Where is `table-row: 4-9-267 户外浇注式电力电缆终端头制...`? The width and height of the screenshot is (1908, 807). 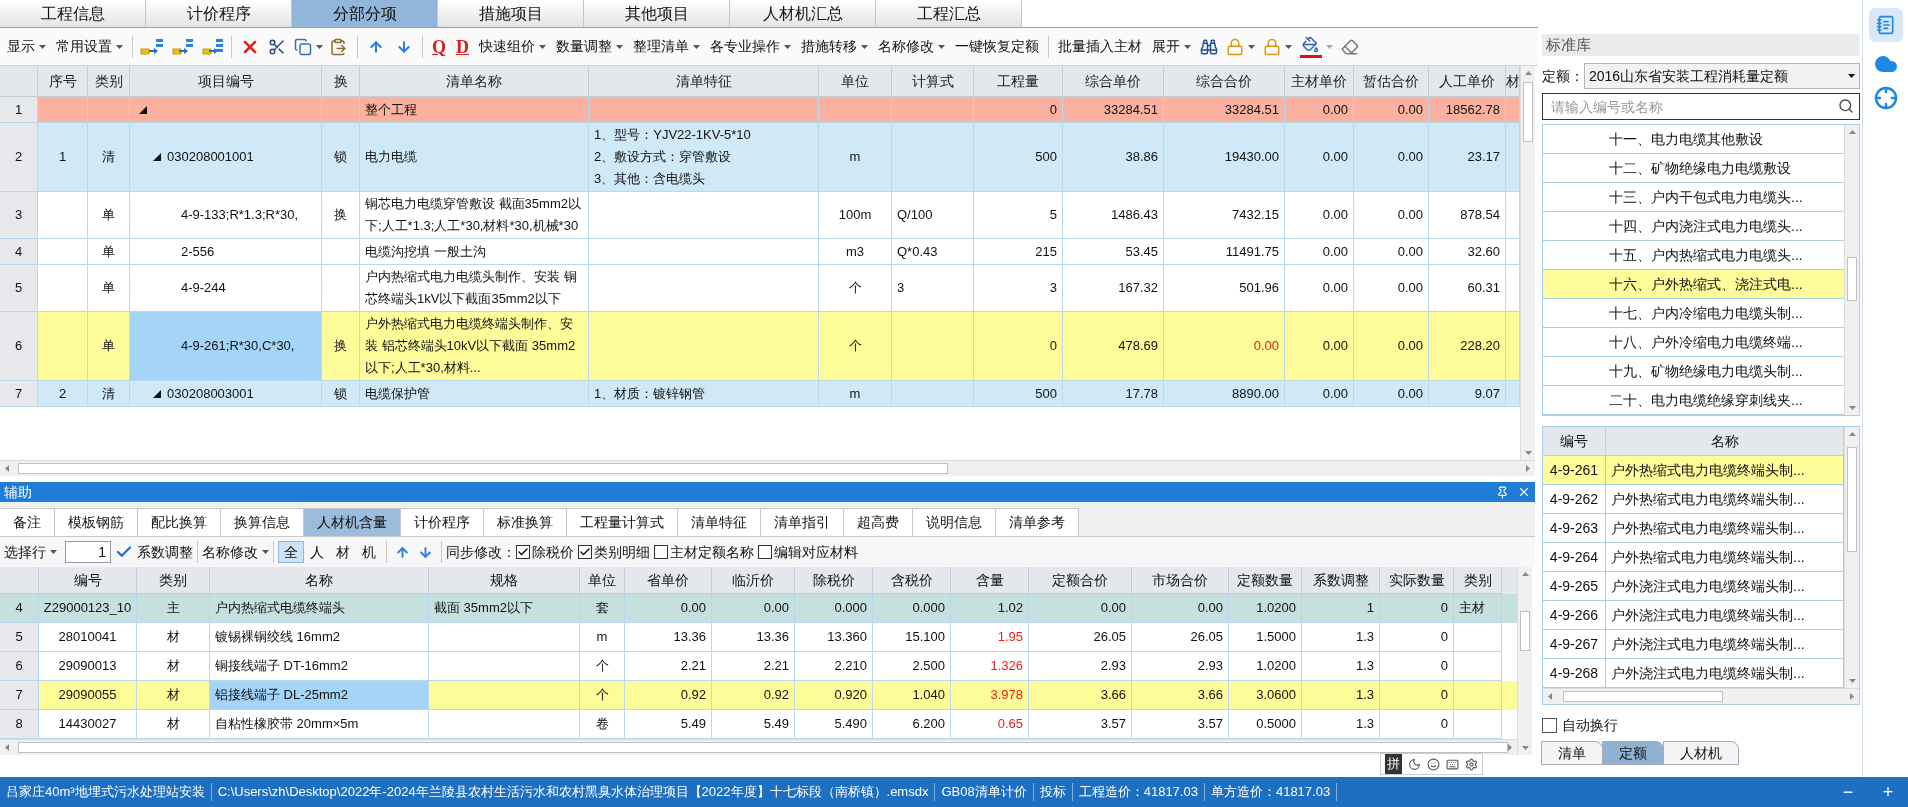
table-row: 4-9-267 户外浇注式电力电缆终端头制... is located at coordinates (1693, 644).